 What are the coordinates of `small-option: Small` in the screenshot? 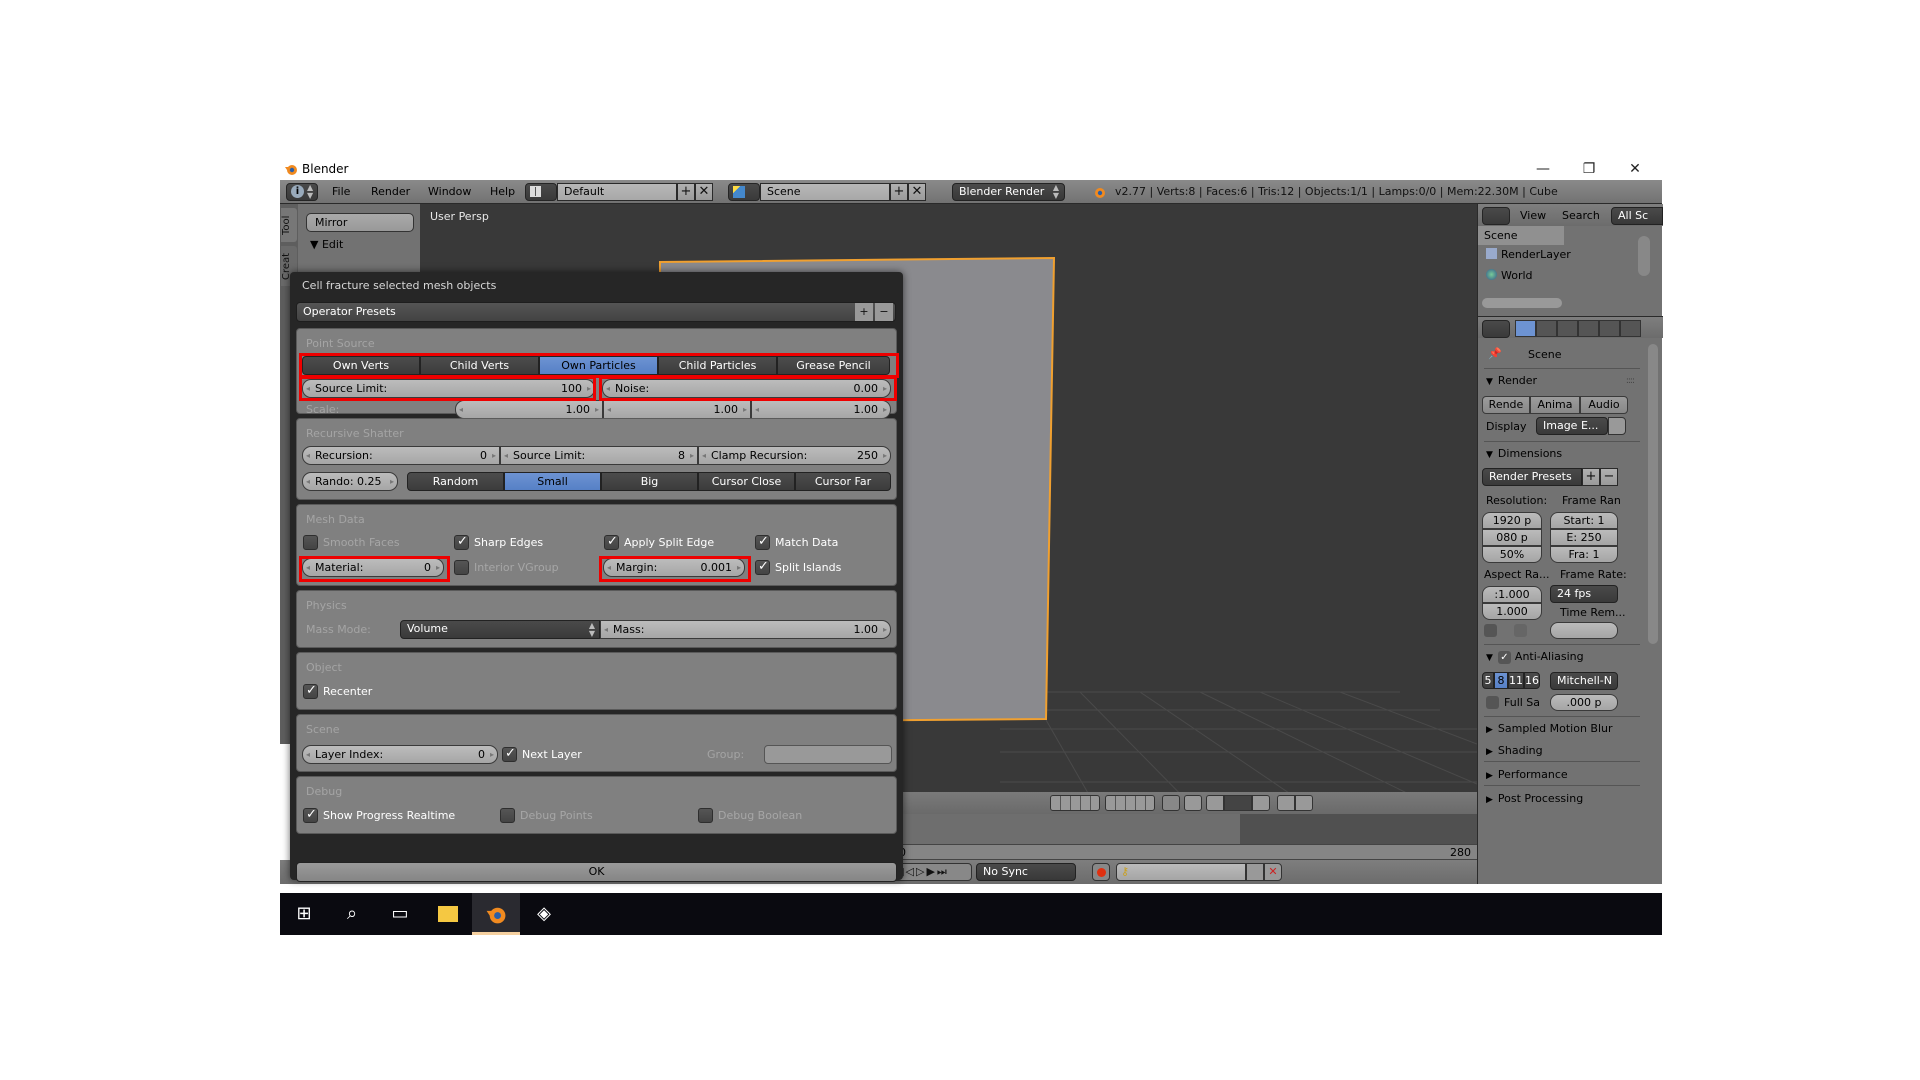 It's located at (552, 481).